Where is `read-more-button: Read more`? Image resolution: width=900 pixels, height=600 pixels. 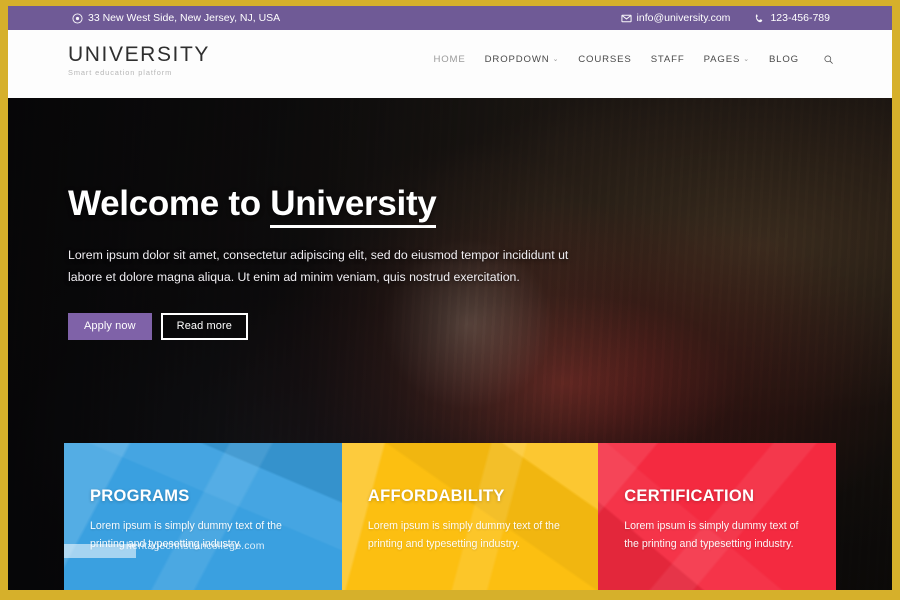 read-more-button: Read more is located at coordinates (204, 326).